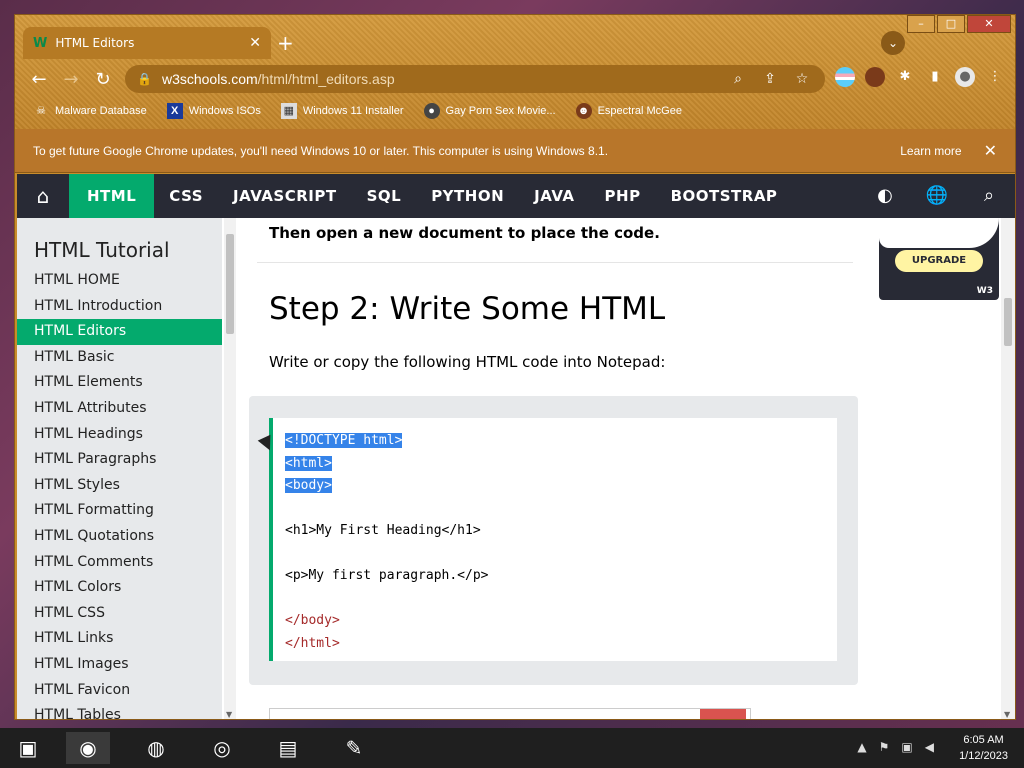 Image resolution: width=1024 pixels, height=768 pixels. Describe the element at coordinates (43, 196) in the screenshot. I see `home-icon: ⌂` at that location.